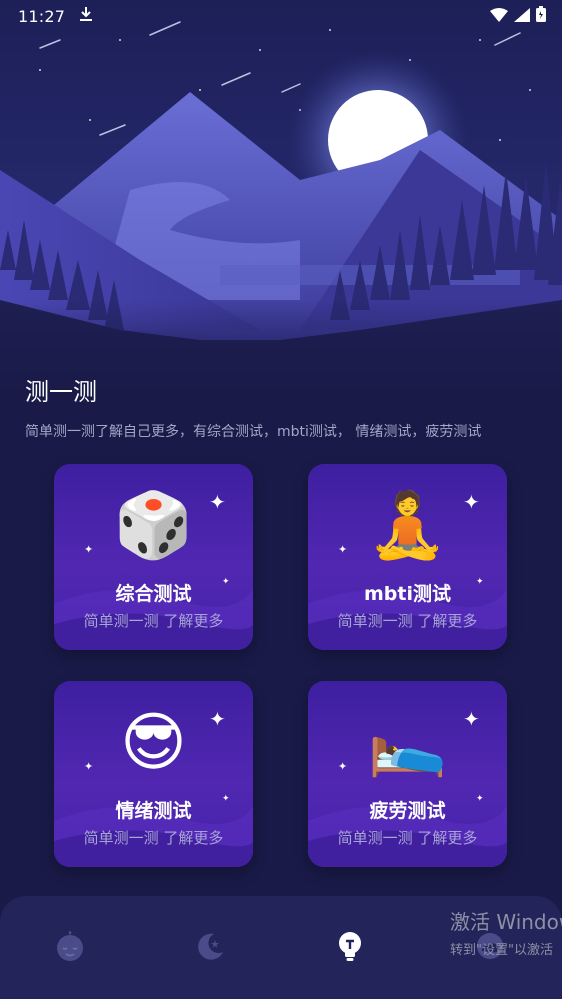  Describe the element at coordinates (407, 774) in the screenshot. I see `test-card-fatigue: 🛌 ✦ ✦ ✦ 疲劳测试 简单测一测 了解更多` at that location.